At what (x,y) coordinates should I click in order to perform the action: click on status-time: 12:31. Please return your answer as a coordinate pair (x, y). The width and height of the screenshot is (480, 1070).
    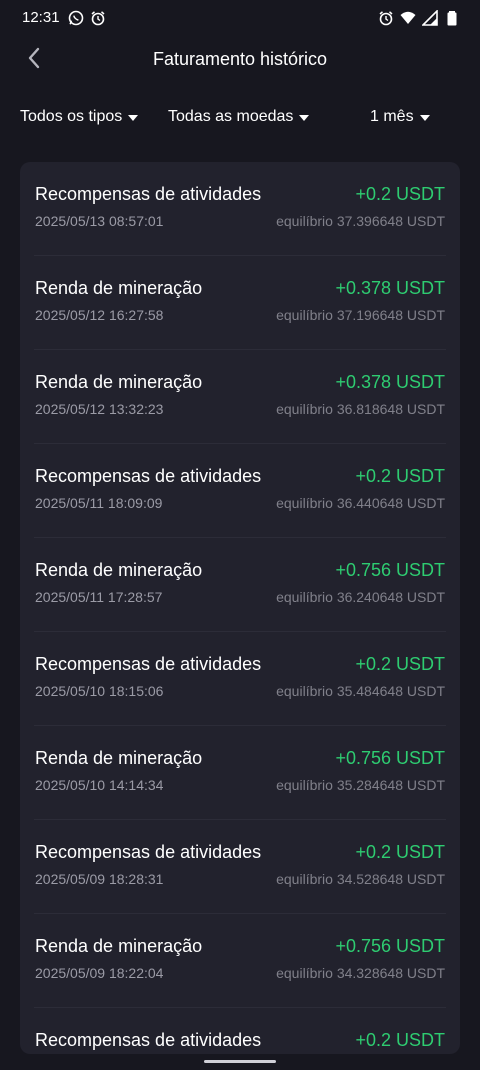
    Looking at the image, I should click on (41, 17).